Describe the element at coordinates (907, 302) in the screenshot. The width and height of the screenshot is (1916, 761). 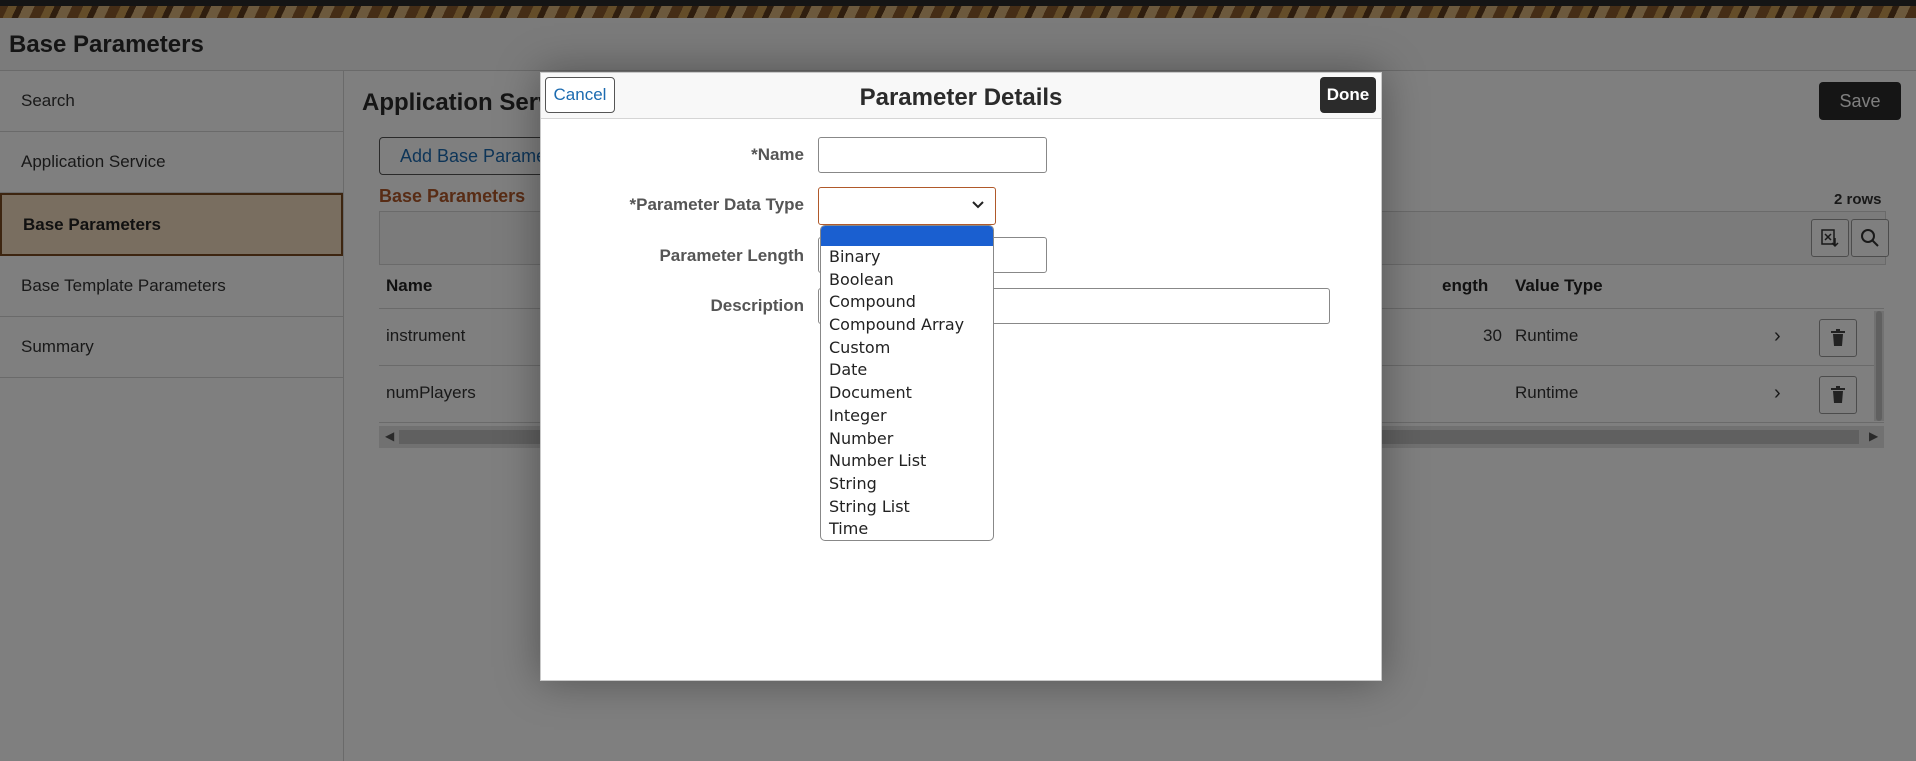
I see `dropdown-option-compound: Compound` at that location.